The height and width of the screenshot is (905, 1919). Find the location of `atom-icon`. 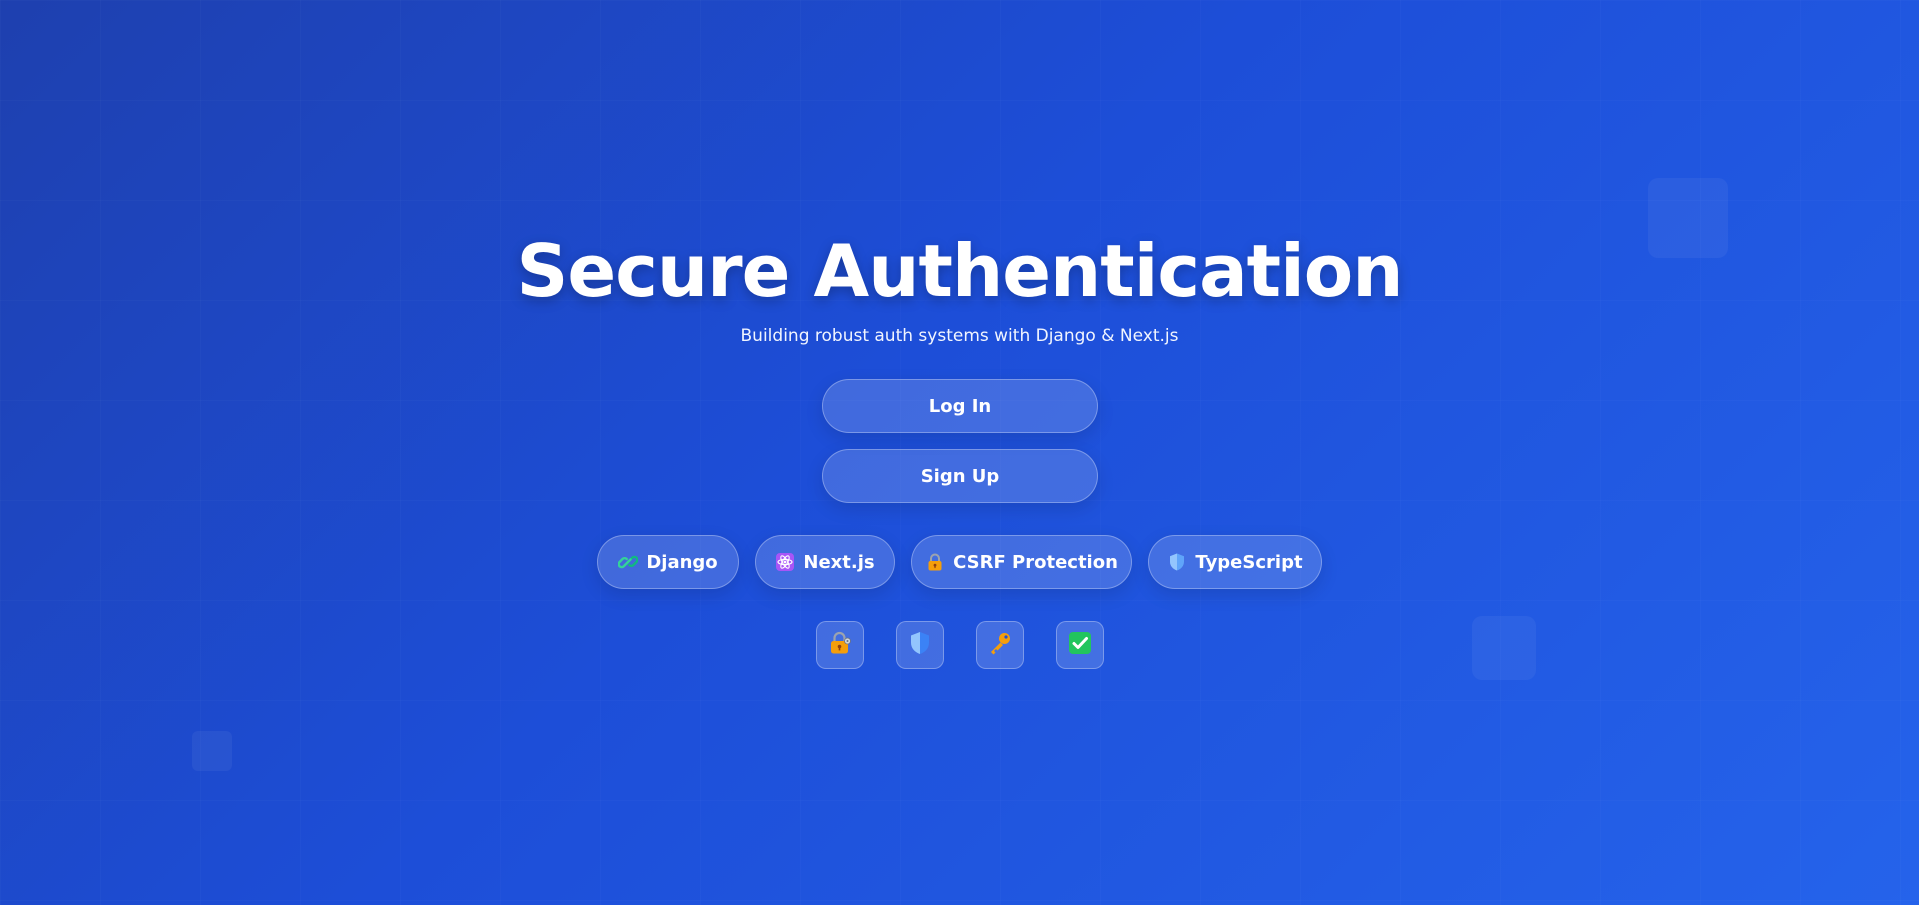

atom-icon is located at coordinates (785, 562).